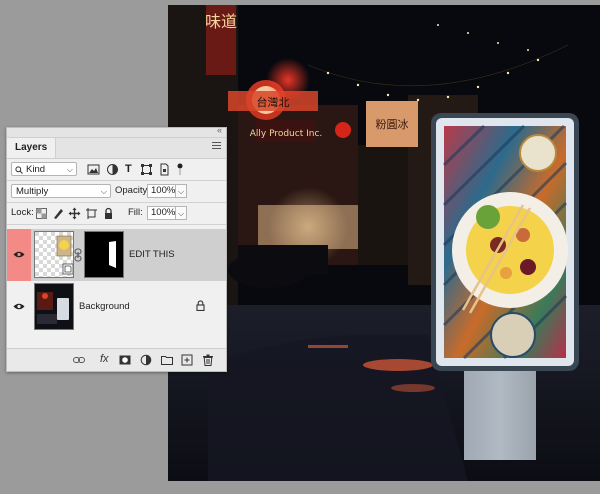 This screenshot has width=600, height=494. Describe the element at coordinates (392, 124) in the screenshot. I see `svg-text: 粉圓冰` at that location.